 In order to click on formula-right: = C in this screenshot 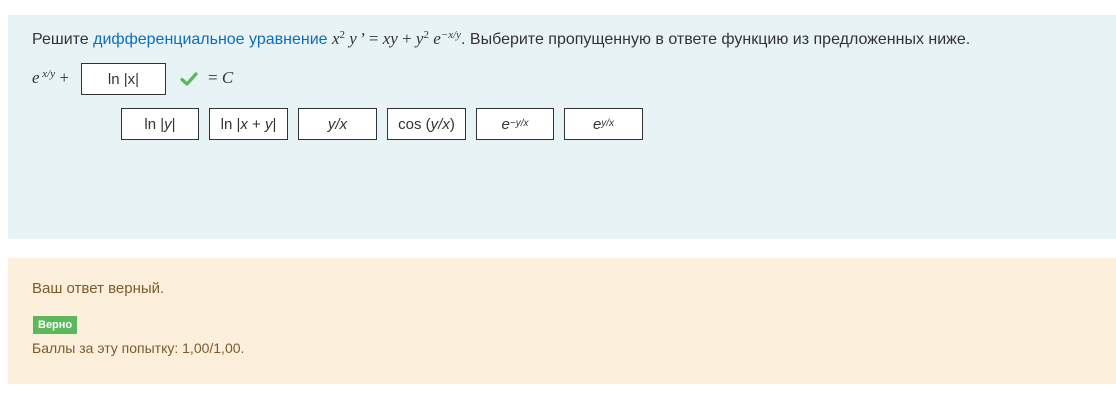, I will do `click(221, 77)`.